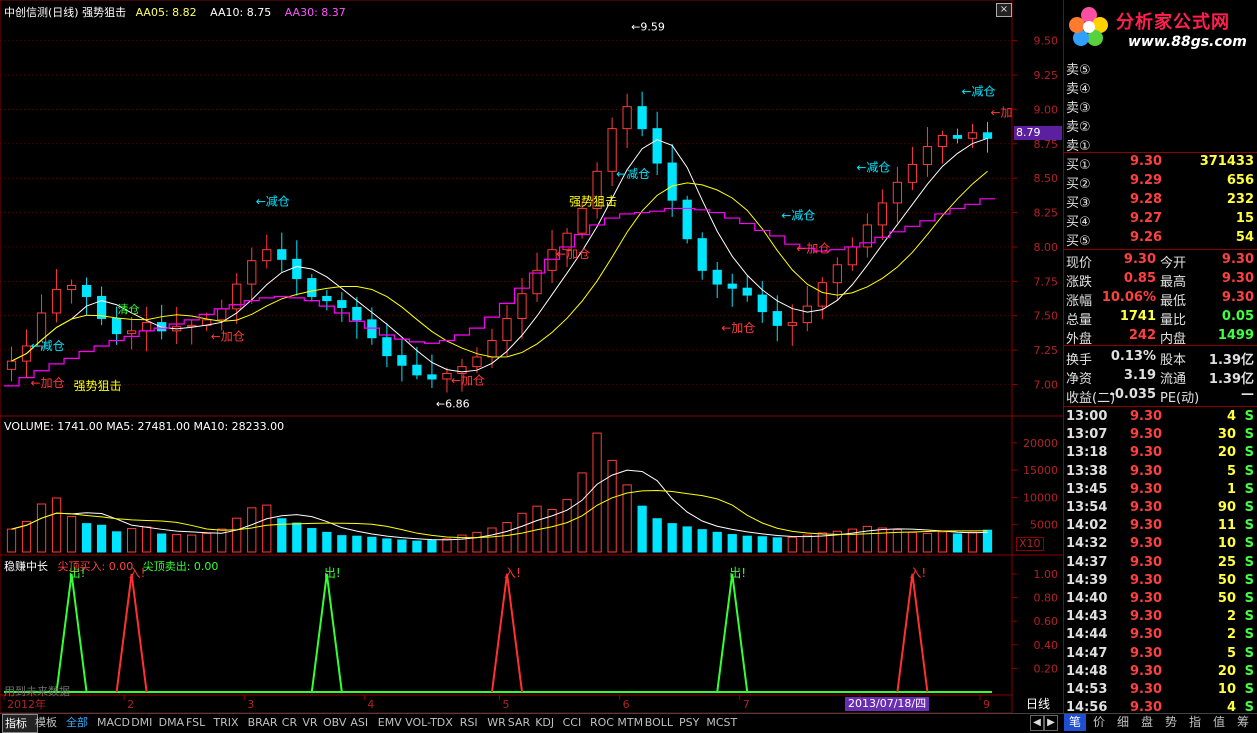  I want to click on indicator-tab: BOLL, so click(661, 722).